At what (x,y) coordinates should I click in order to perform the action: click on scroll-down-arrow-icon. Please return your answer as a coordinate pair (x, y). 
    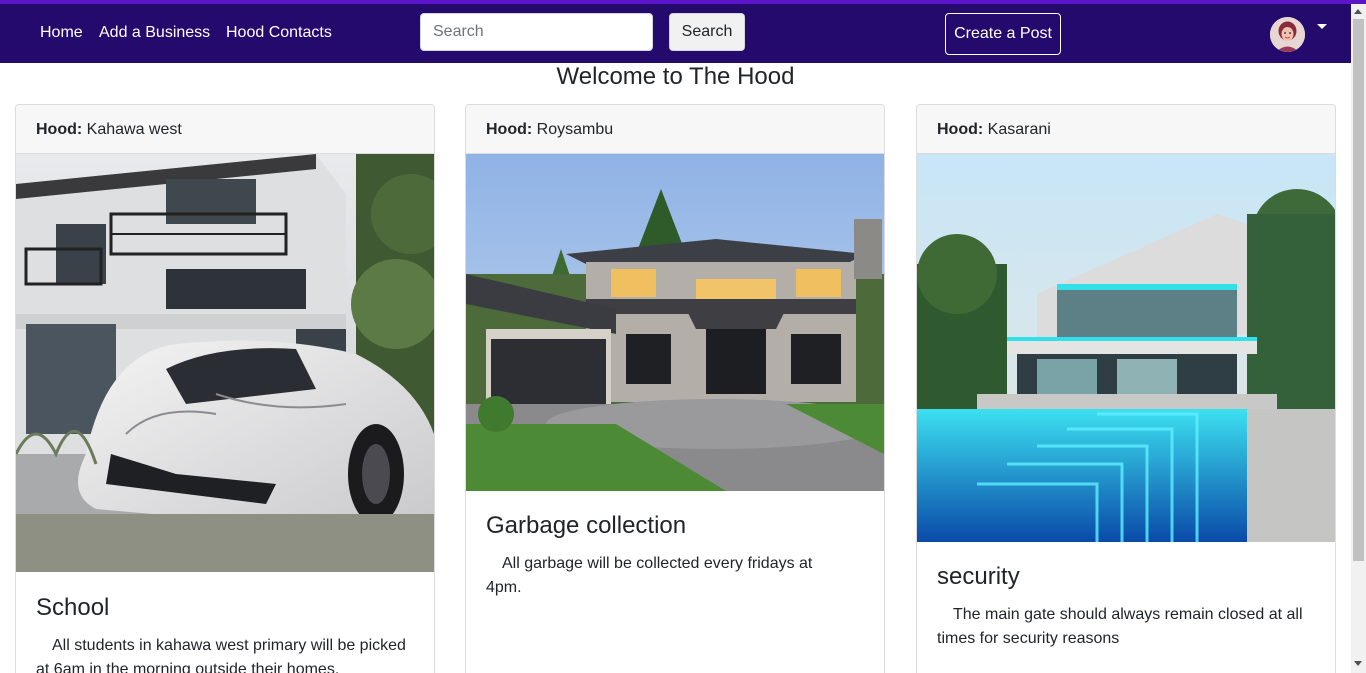
    Looking at the image, I should click on (1358, 663).